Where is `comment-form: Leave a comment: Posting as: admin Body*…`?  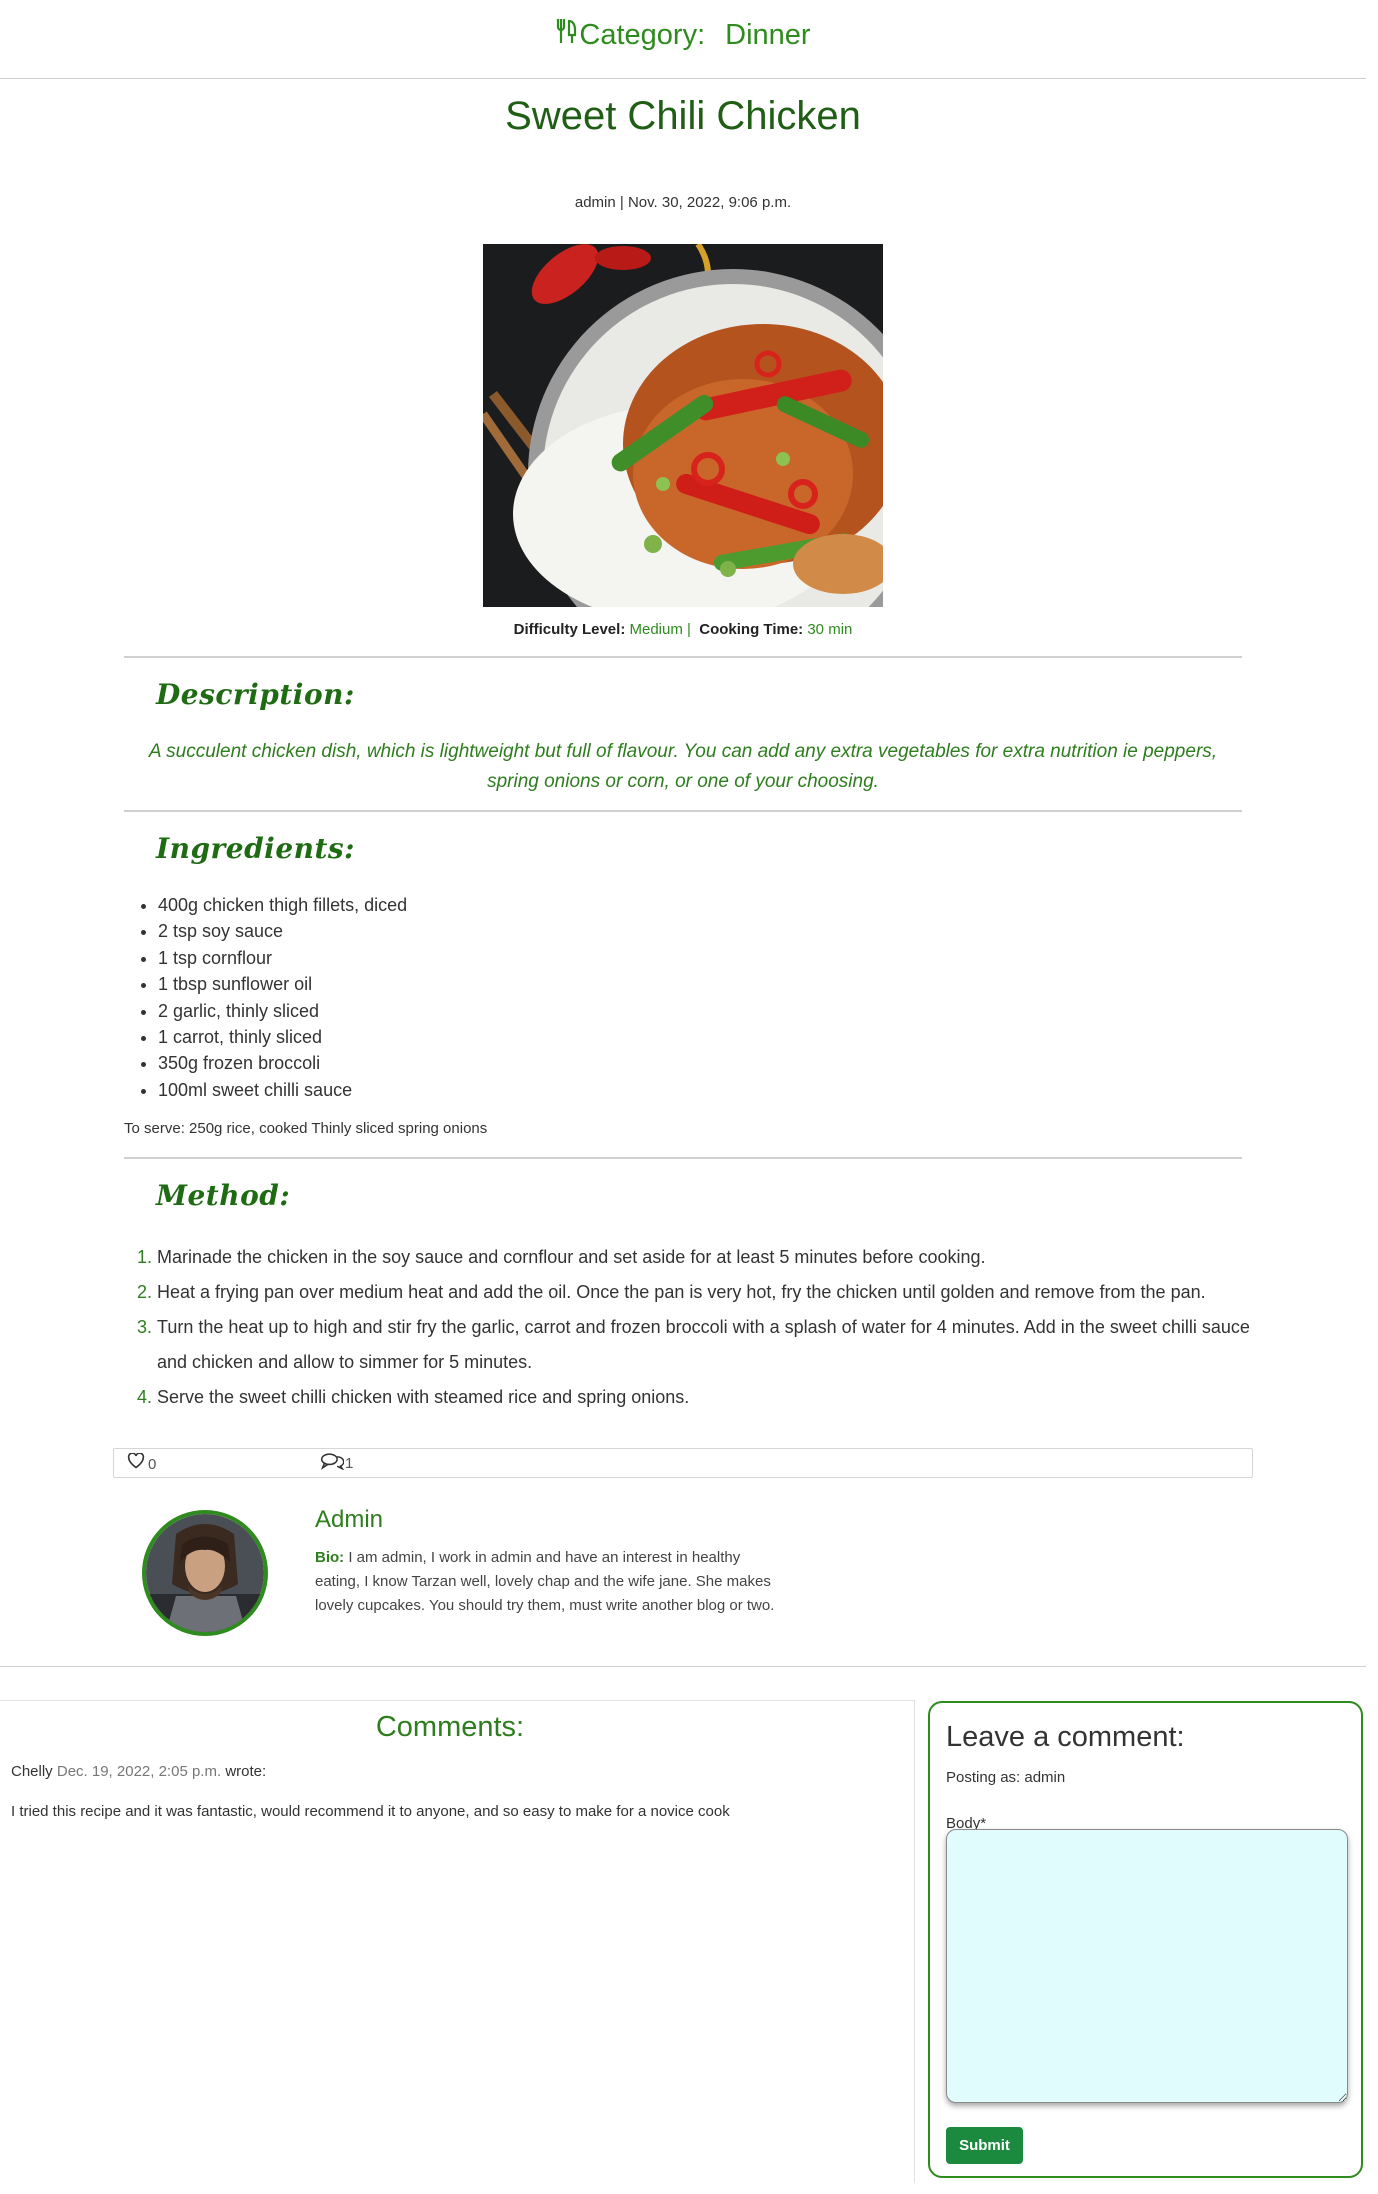 comment-form: Leave a comment: Posting as: admin Body*… is located at coordinates (1145, 1939).